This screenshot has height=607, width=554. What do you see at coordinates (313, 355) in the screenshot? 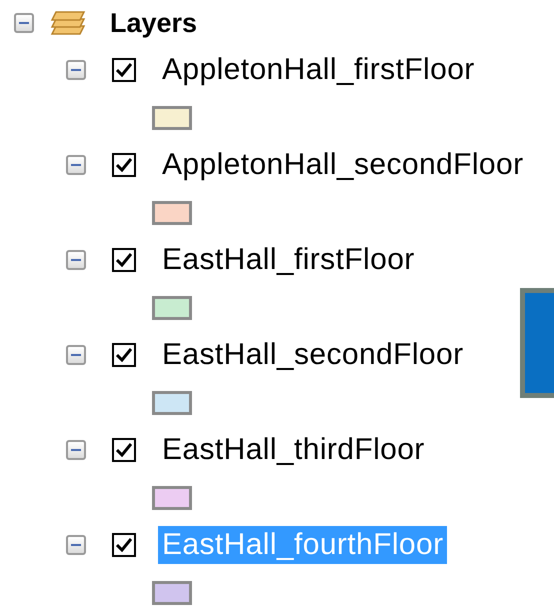
I see `layer-name: EastHall_secondFloor` at bounding box center [313, 355].